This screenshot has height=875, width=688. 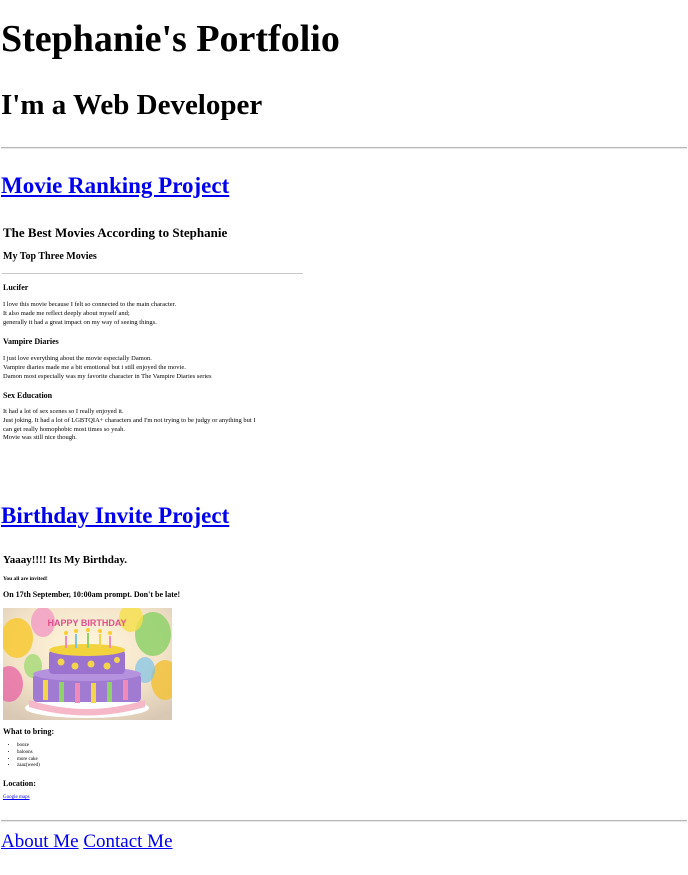 What do you see at coordinates (86, 623) in the screenshot?
I see `cake-topper-text: HAPPY BIRTHDAY` at bounding box center [86, 623].